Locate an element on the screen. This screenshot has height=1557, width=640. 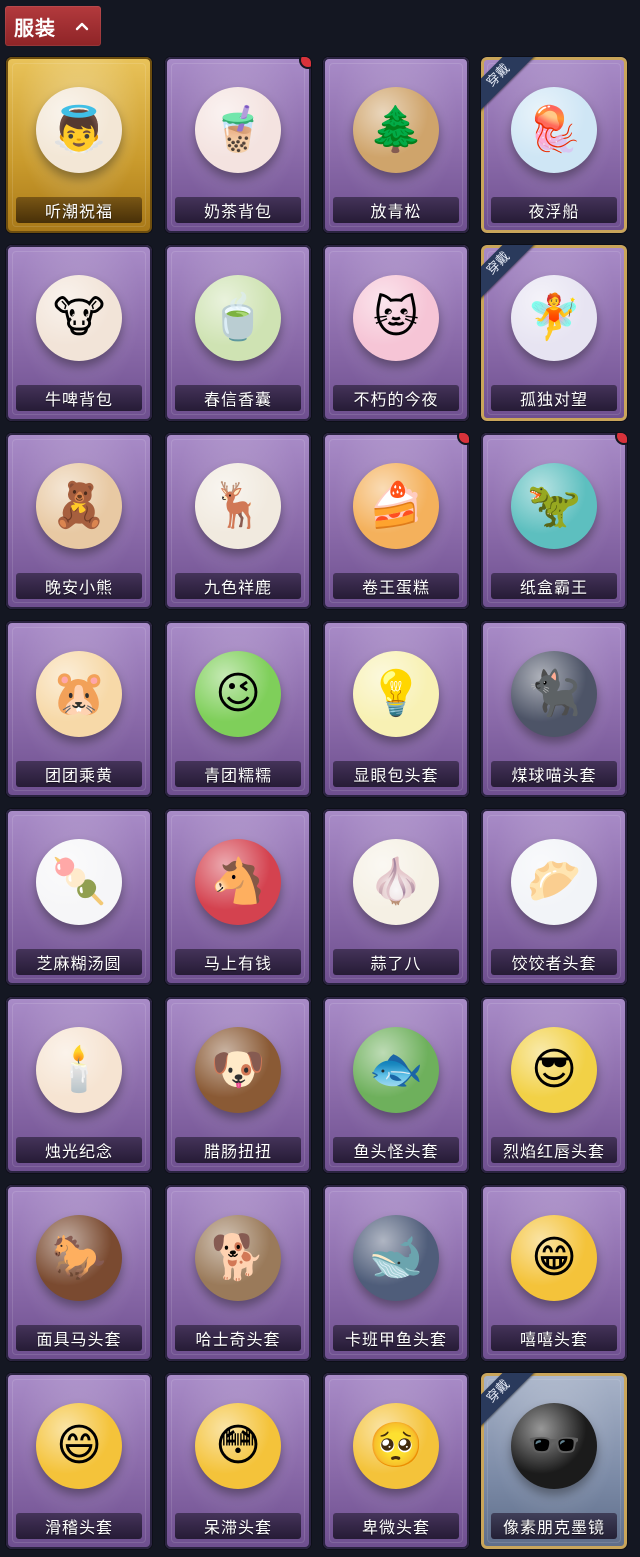
costume-item-card: 🐕 哈士奇头套 is located at coordinates (238, 1273).